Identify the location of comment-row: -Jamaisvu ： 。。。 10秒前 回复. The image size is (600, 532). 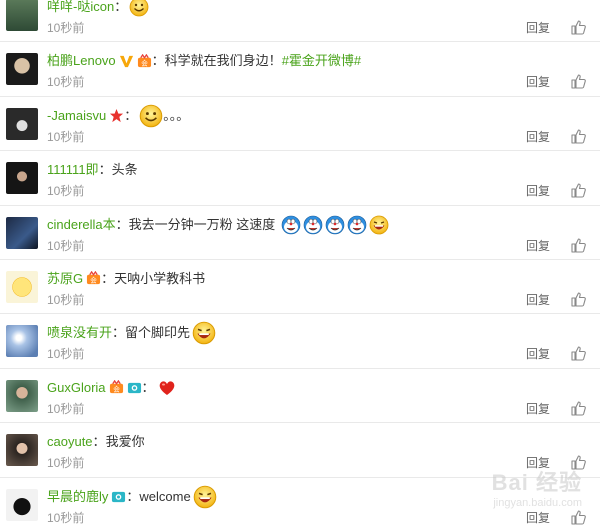
(300, 124).